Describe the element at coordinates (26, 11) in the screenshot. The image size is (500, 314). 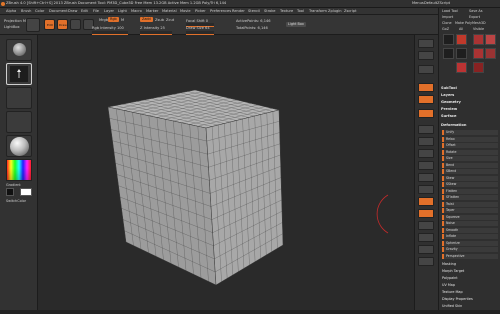
I see `menu-brush: Brush` at that location.